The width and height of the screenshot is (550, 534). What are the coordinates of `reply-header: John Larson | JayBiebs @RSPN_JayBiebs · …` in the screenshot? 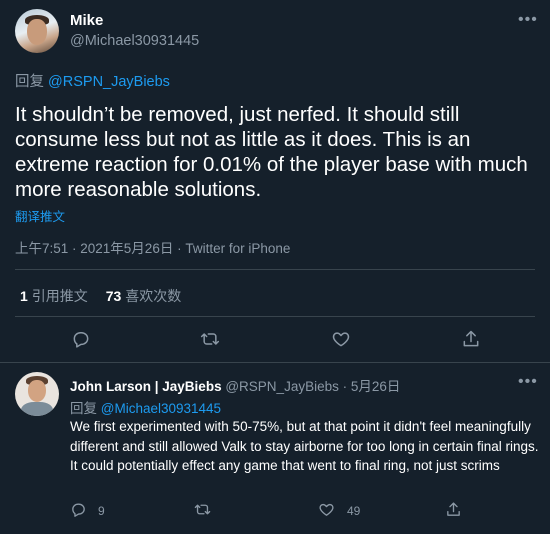 It's located at (235, 385).